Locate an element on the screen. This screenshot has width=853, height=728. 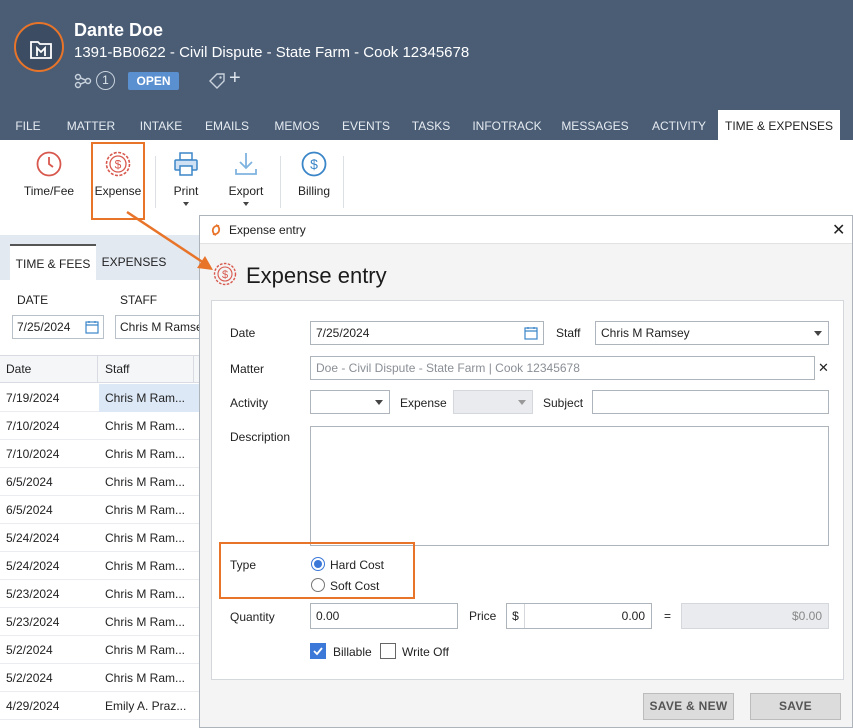
matter-folder-icon is located at coordinates (41, 50).